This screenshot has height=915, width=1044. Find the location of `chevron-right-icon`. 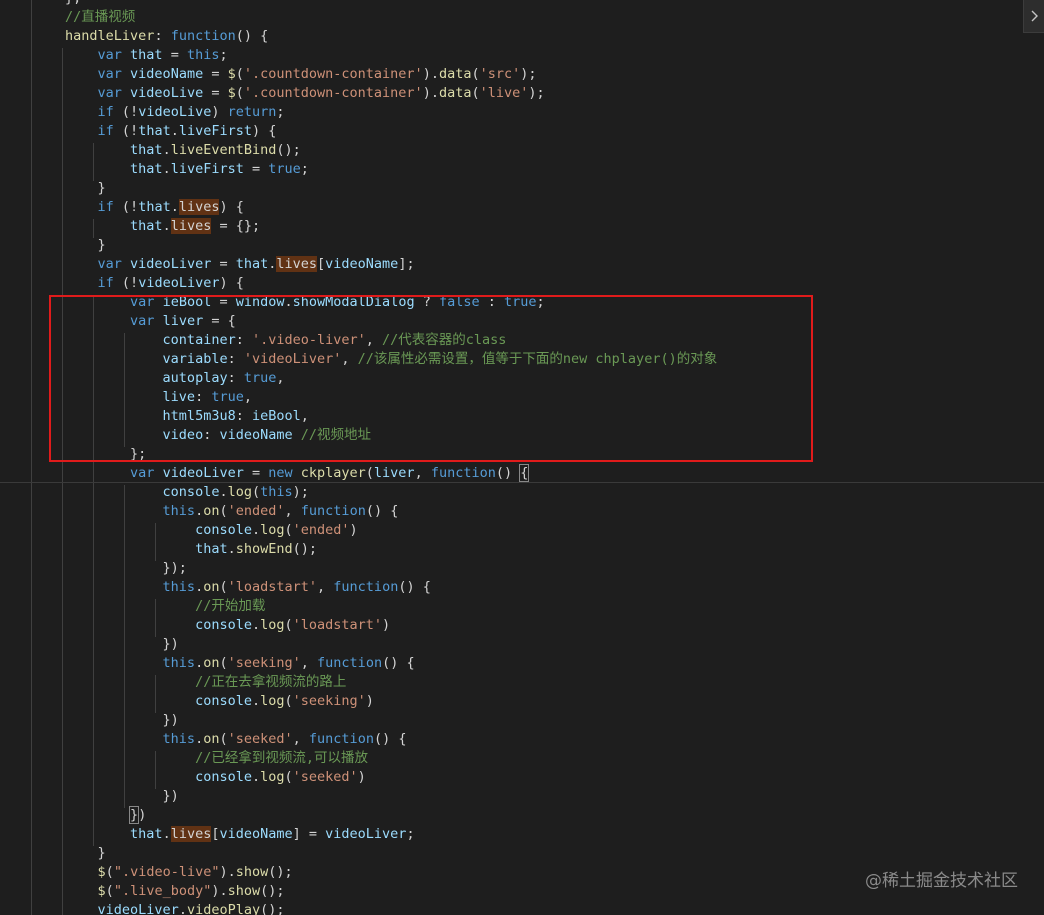

chevron-right-icon is located at coordinates (1034, 16).